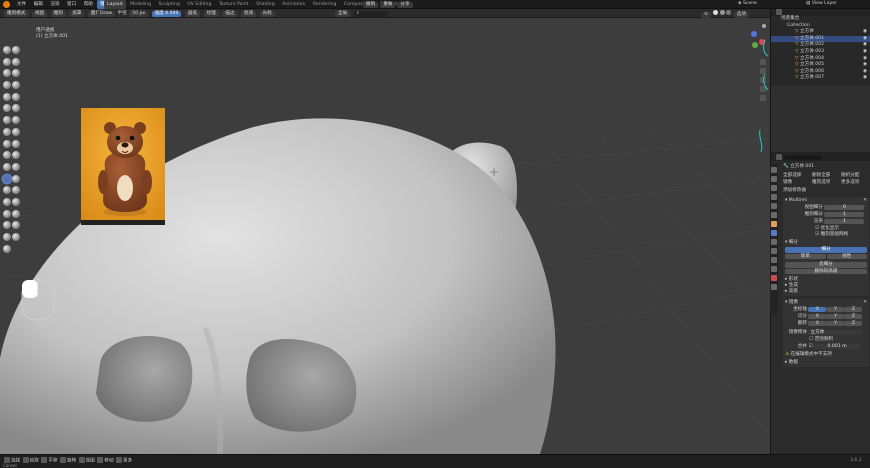 The width and height of the screenshot is (870, 468). I want to click on tool-nudge, so click(7, 166).